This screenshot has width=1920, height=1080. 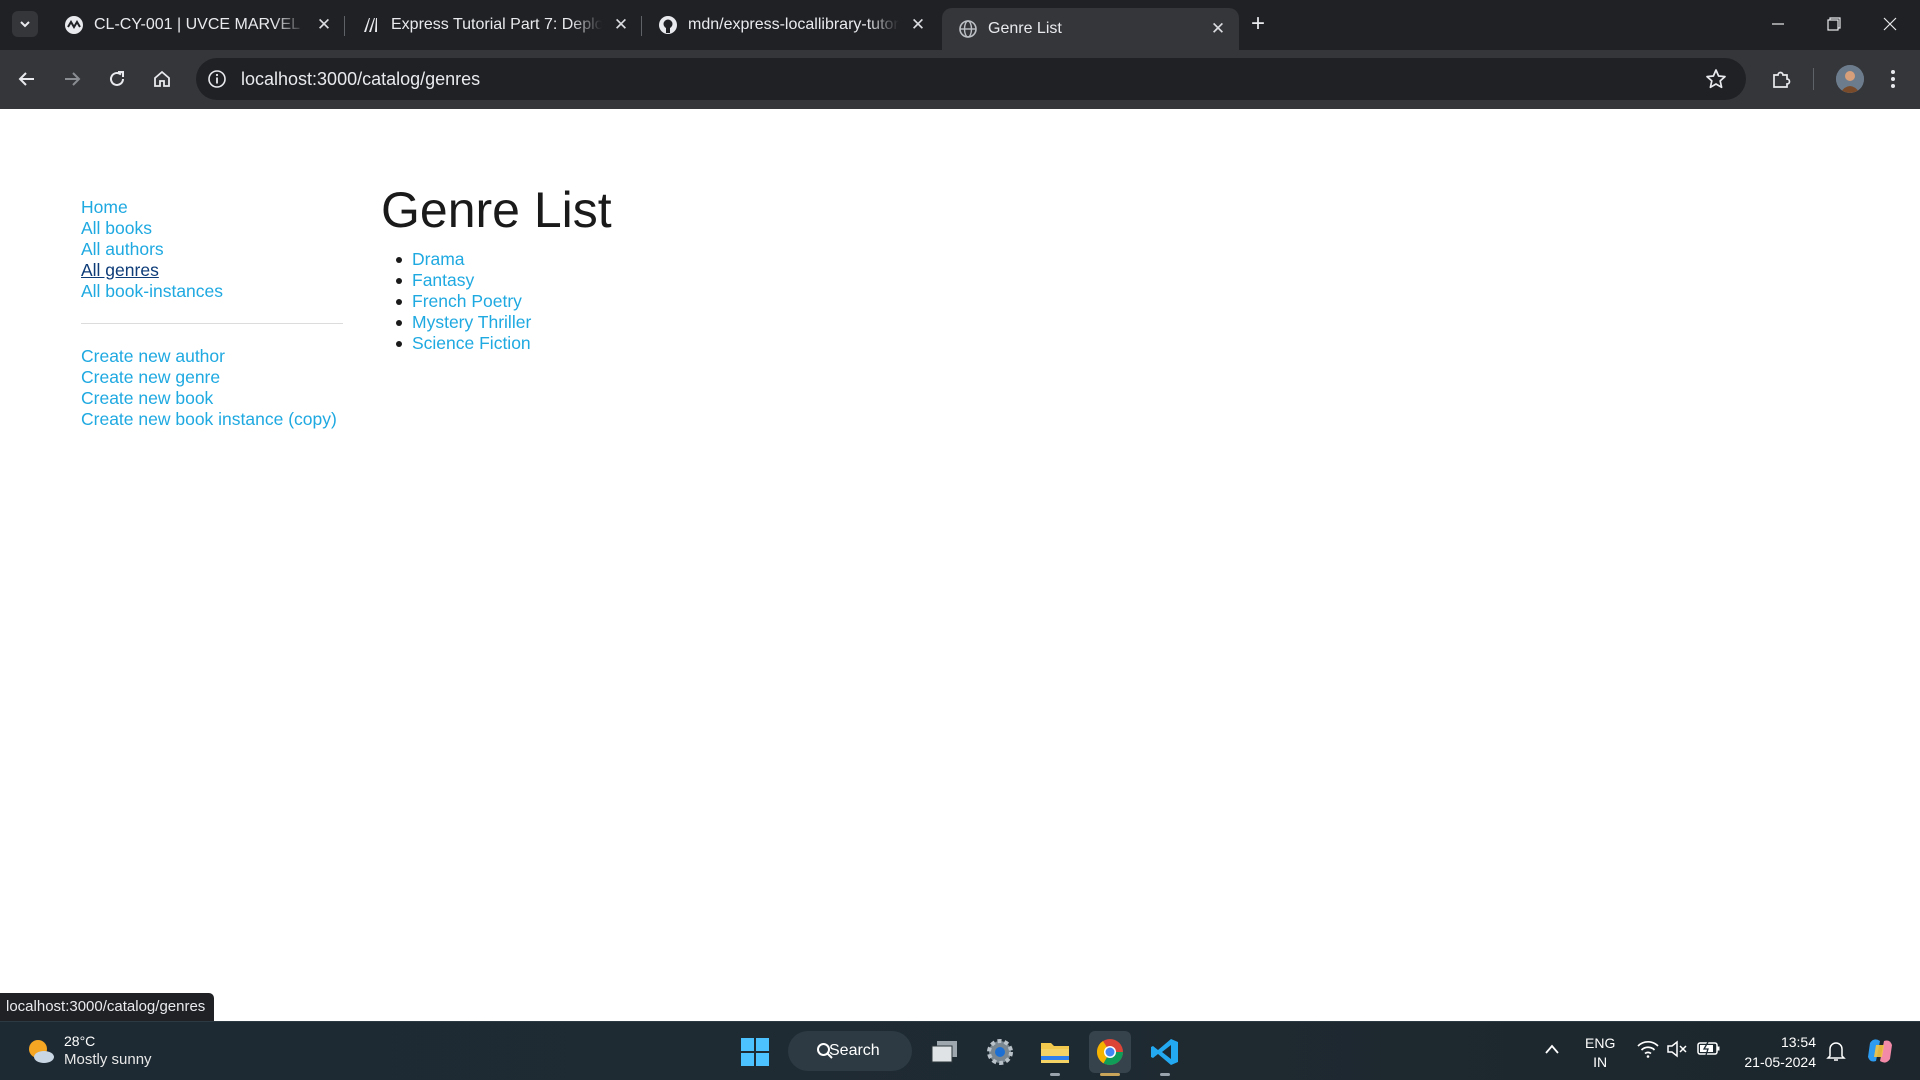 I want to click on list-item: Science Fiction, so click(x=504, y=343).